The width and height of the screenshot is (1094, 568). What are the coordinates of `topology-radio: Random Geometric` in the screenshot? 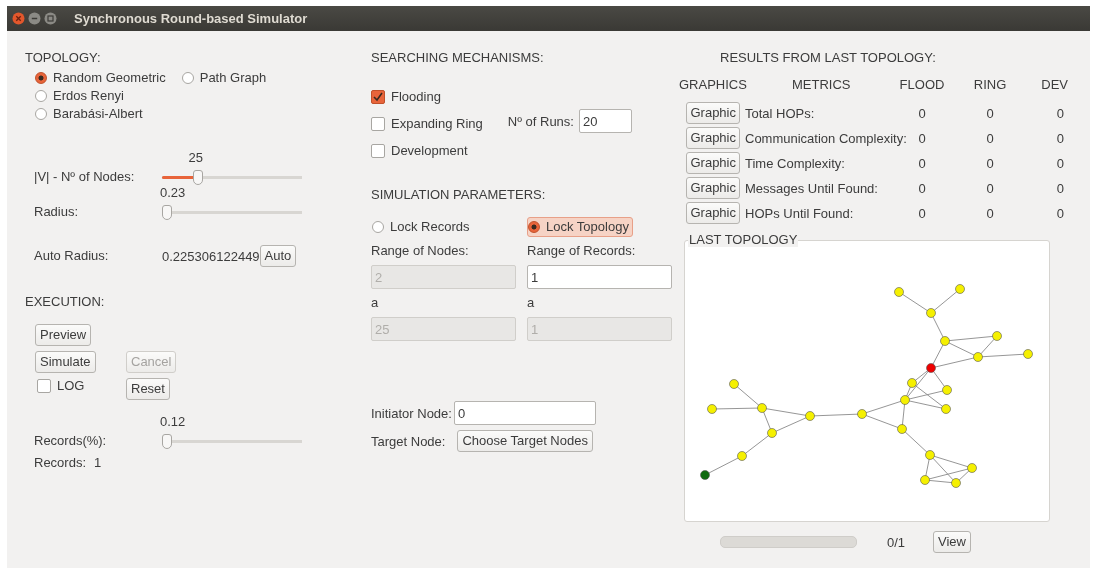 It's located at (100, 78).